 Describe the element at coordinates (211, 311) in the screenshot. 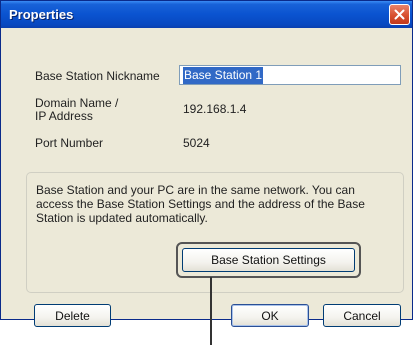

I see `callout-line` at that location.